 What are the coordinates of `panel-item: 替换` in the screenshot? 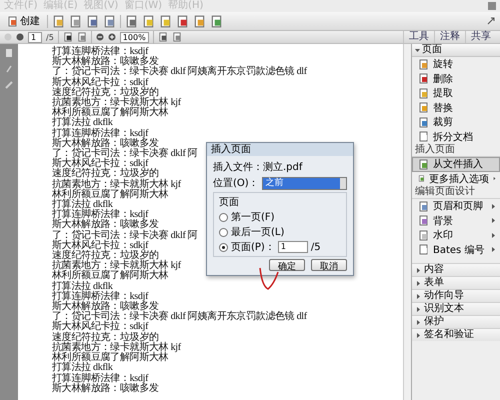 It's located at (456, 107).